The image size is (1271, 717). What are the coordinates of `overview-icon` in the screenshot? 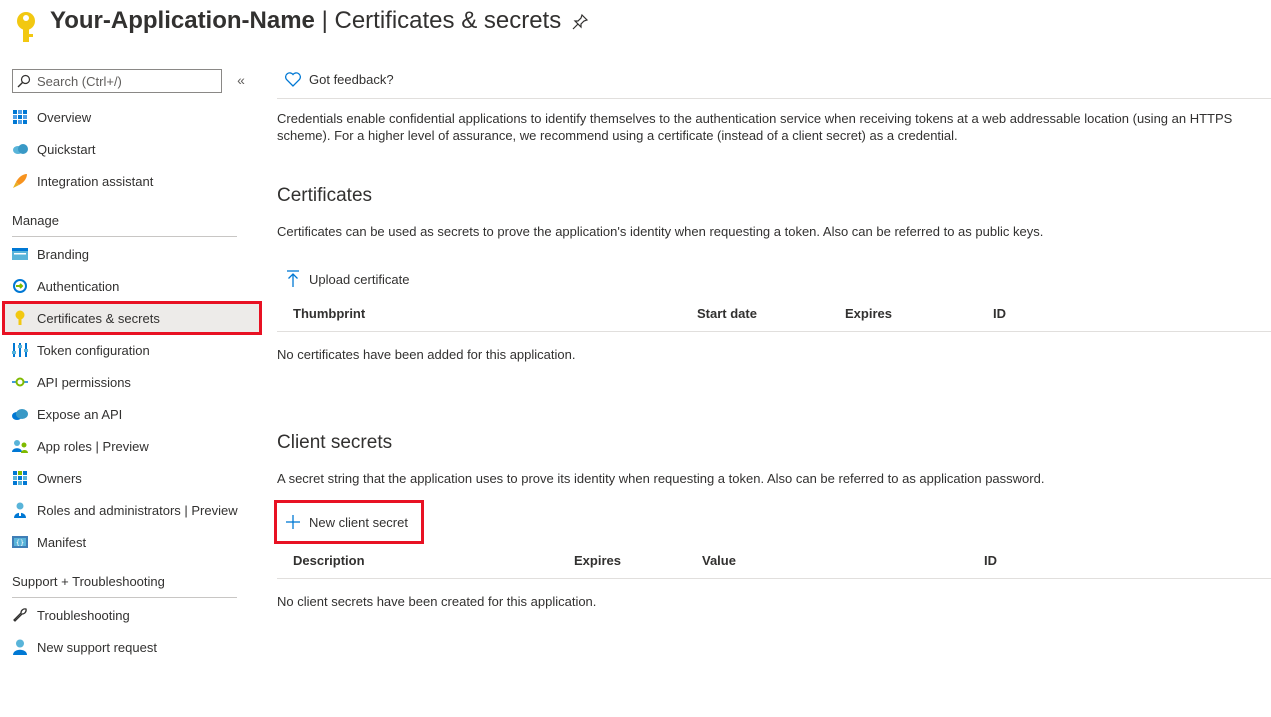 It's located at (20, 117).